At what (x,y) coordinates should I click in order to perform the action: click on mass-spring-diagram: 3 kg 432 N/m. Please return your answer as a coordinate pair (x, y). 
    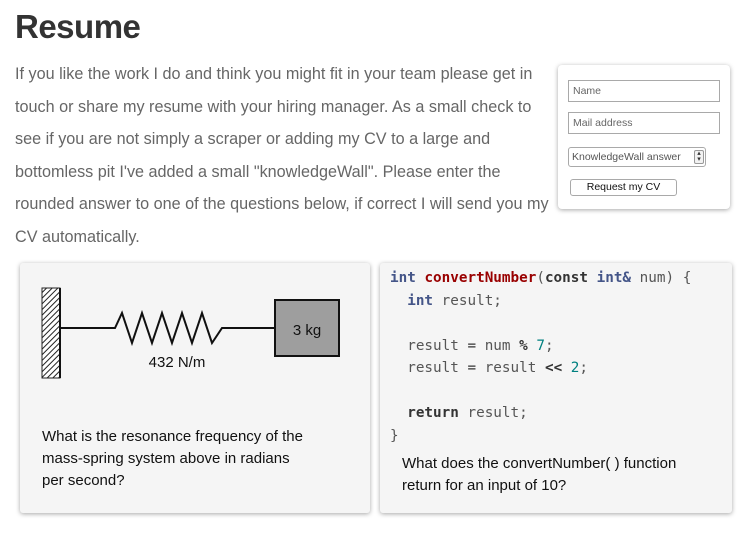
    Looking at the image, I should click on (190, 333).